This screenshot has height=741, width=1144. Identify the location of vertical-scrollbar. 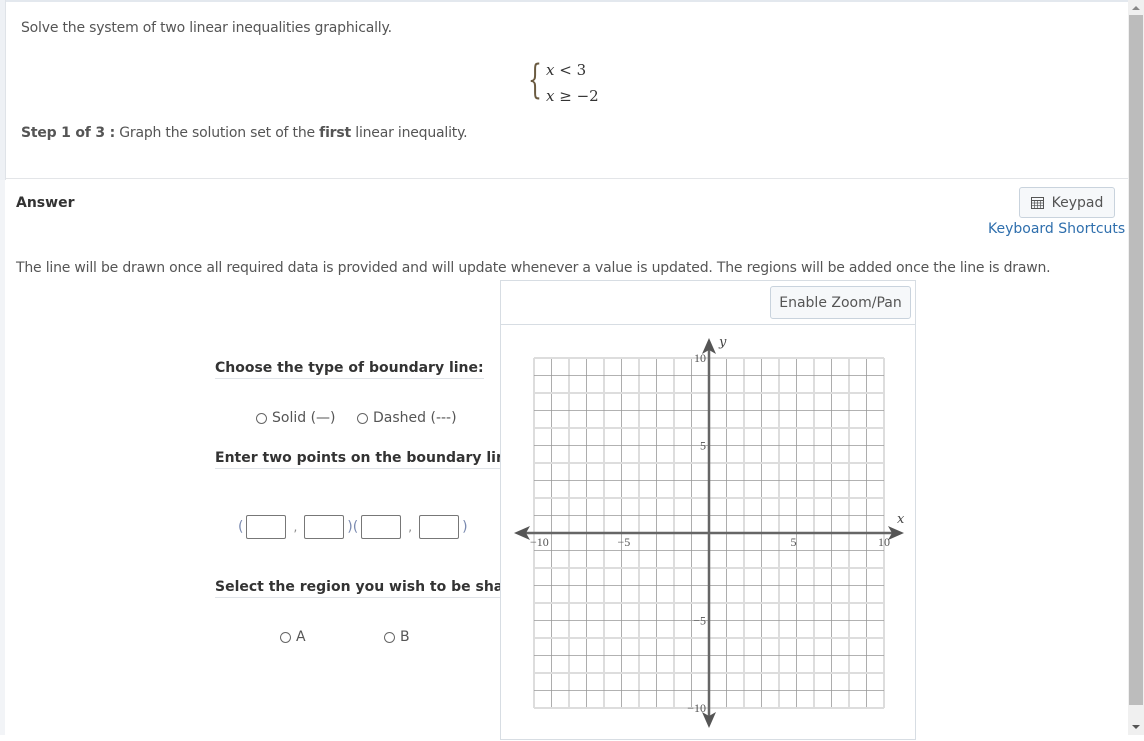
(1136, 367).